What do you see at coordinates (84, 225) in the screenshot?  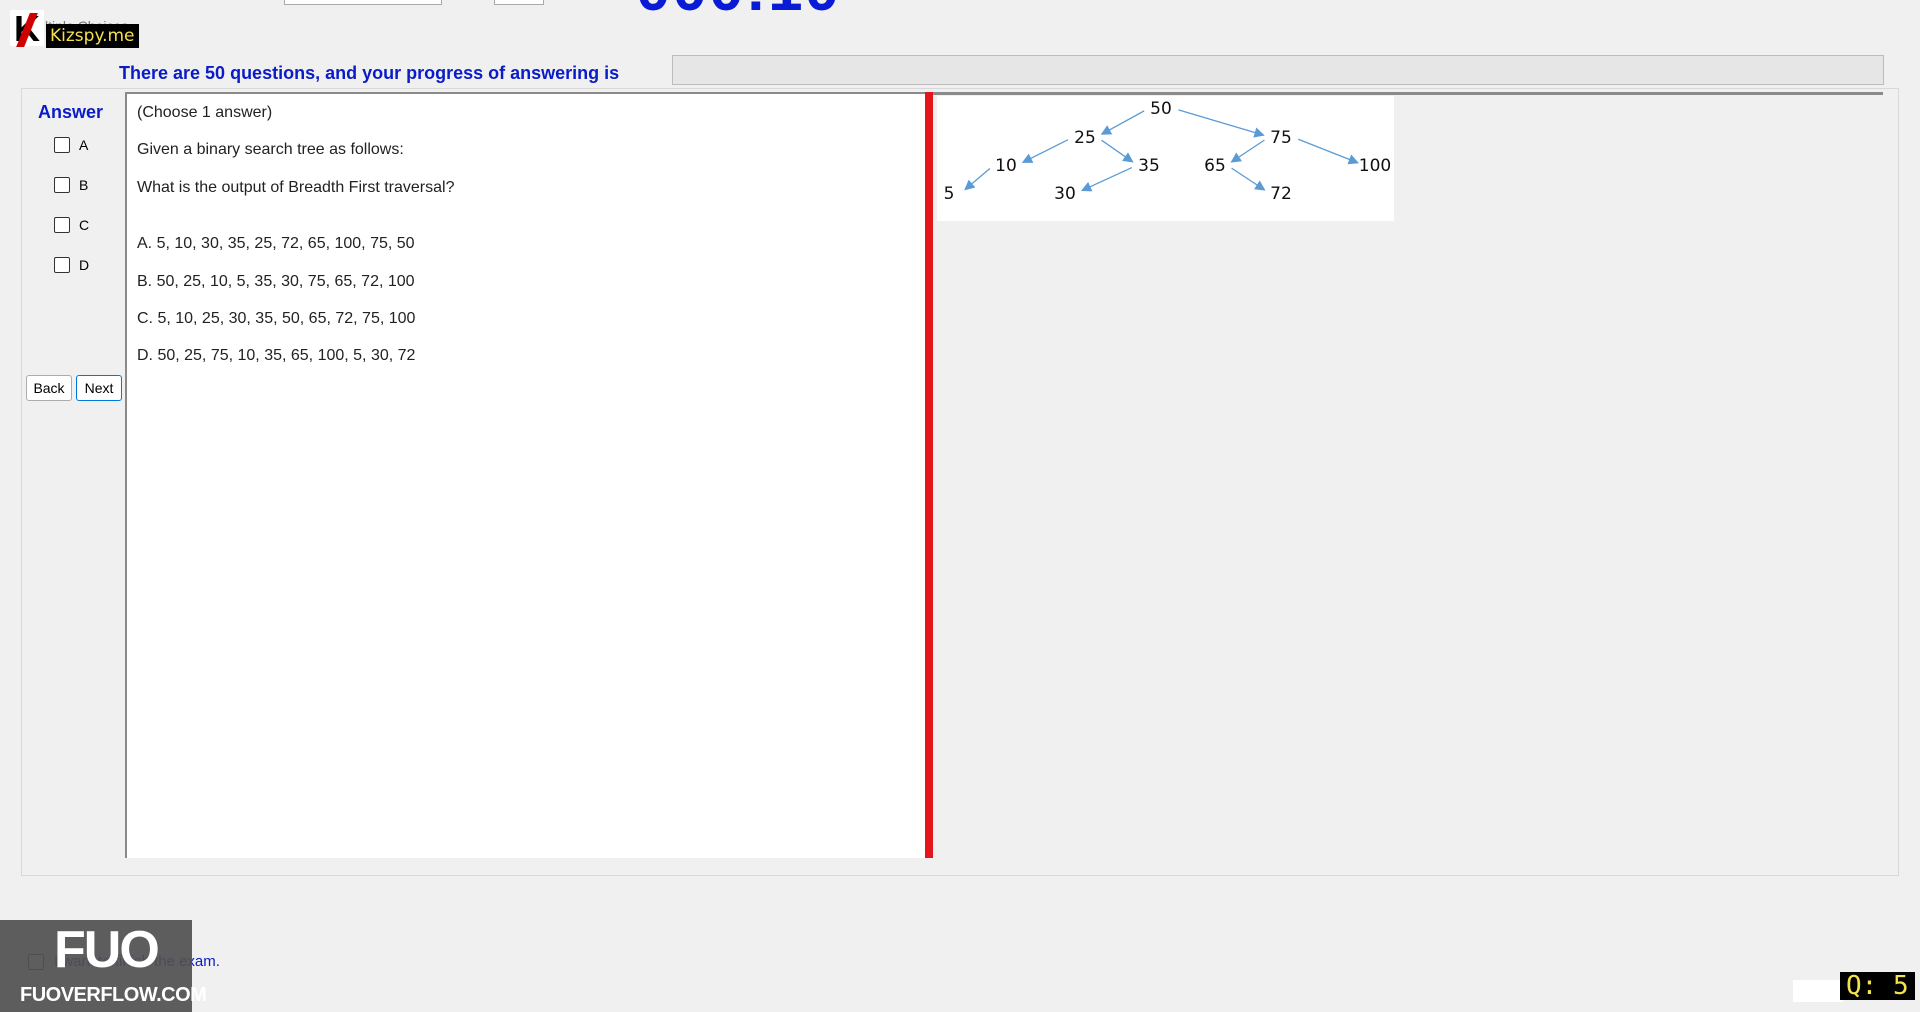 I see `answer-option-label: C` at bounding box center [84, 225].